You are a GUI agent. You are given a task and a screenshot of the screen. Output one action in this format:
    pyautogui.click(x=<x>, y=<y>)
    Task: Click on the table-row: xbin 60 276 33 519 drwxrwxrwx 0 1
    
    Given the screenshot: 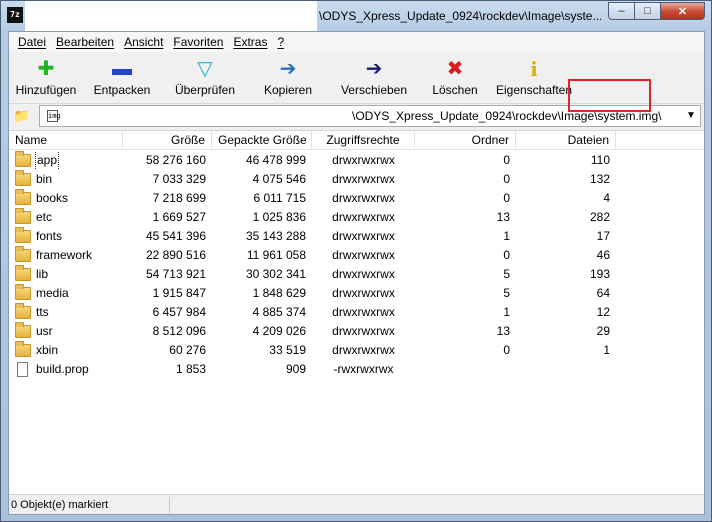 What is the action you would take?
    pyautogui.click(x=356, y=350)
    